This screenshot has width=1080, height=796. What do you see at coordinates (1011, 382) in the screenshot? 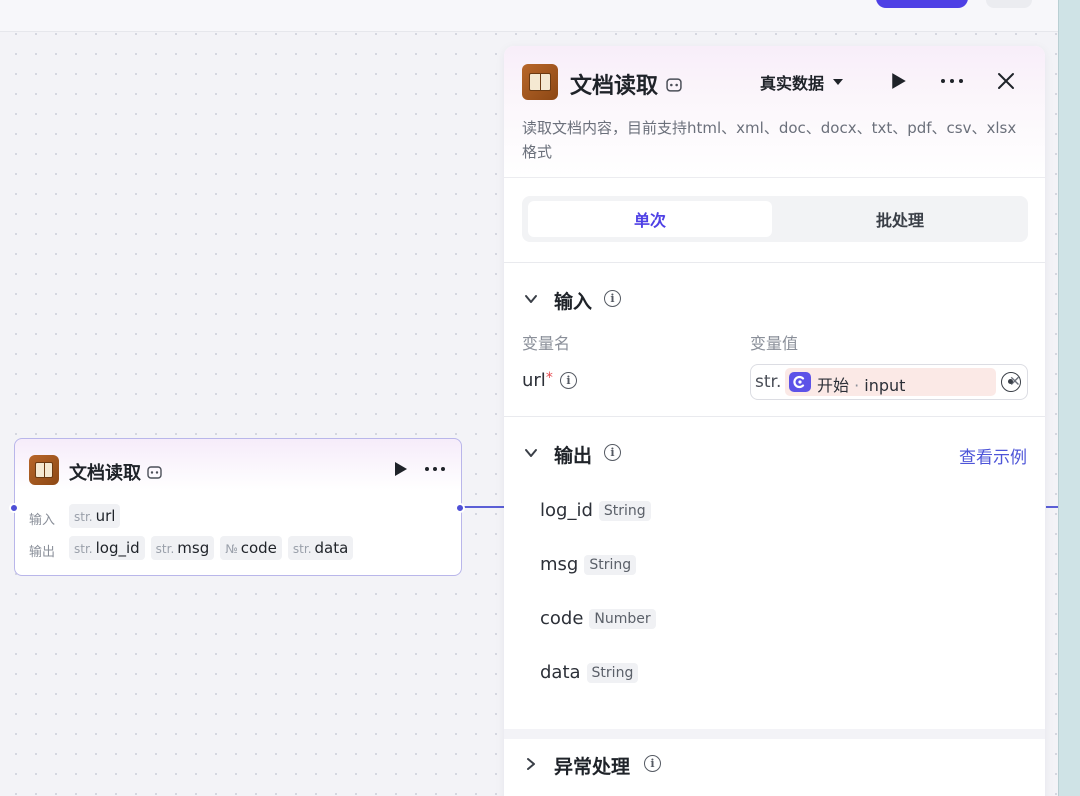
I see `variable-picker-icon` at bounding box center [1011, 382].